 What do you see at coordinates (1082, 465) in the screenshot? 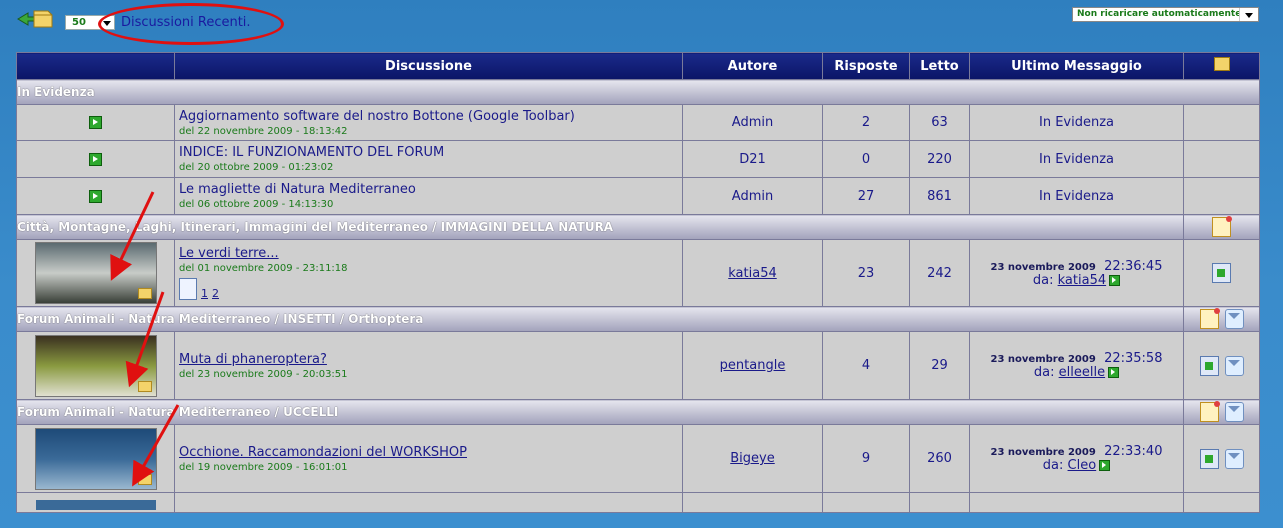
I see `last-user-link: Cleo` at bounding box center [1082, 465].